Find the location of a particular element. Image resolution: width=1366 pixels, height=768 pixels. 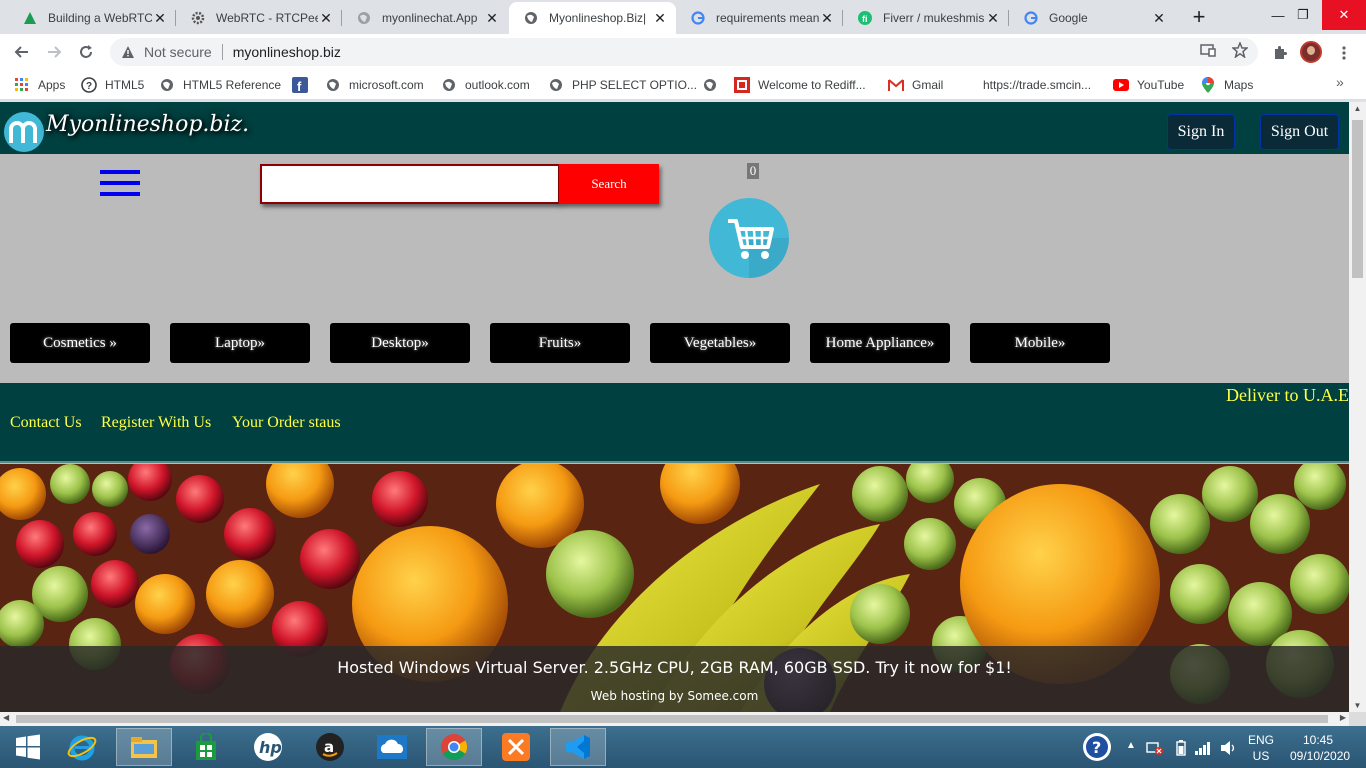

profile-avatar is located at coordinates (1311, 52).